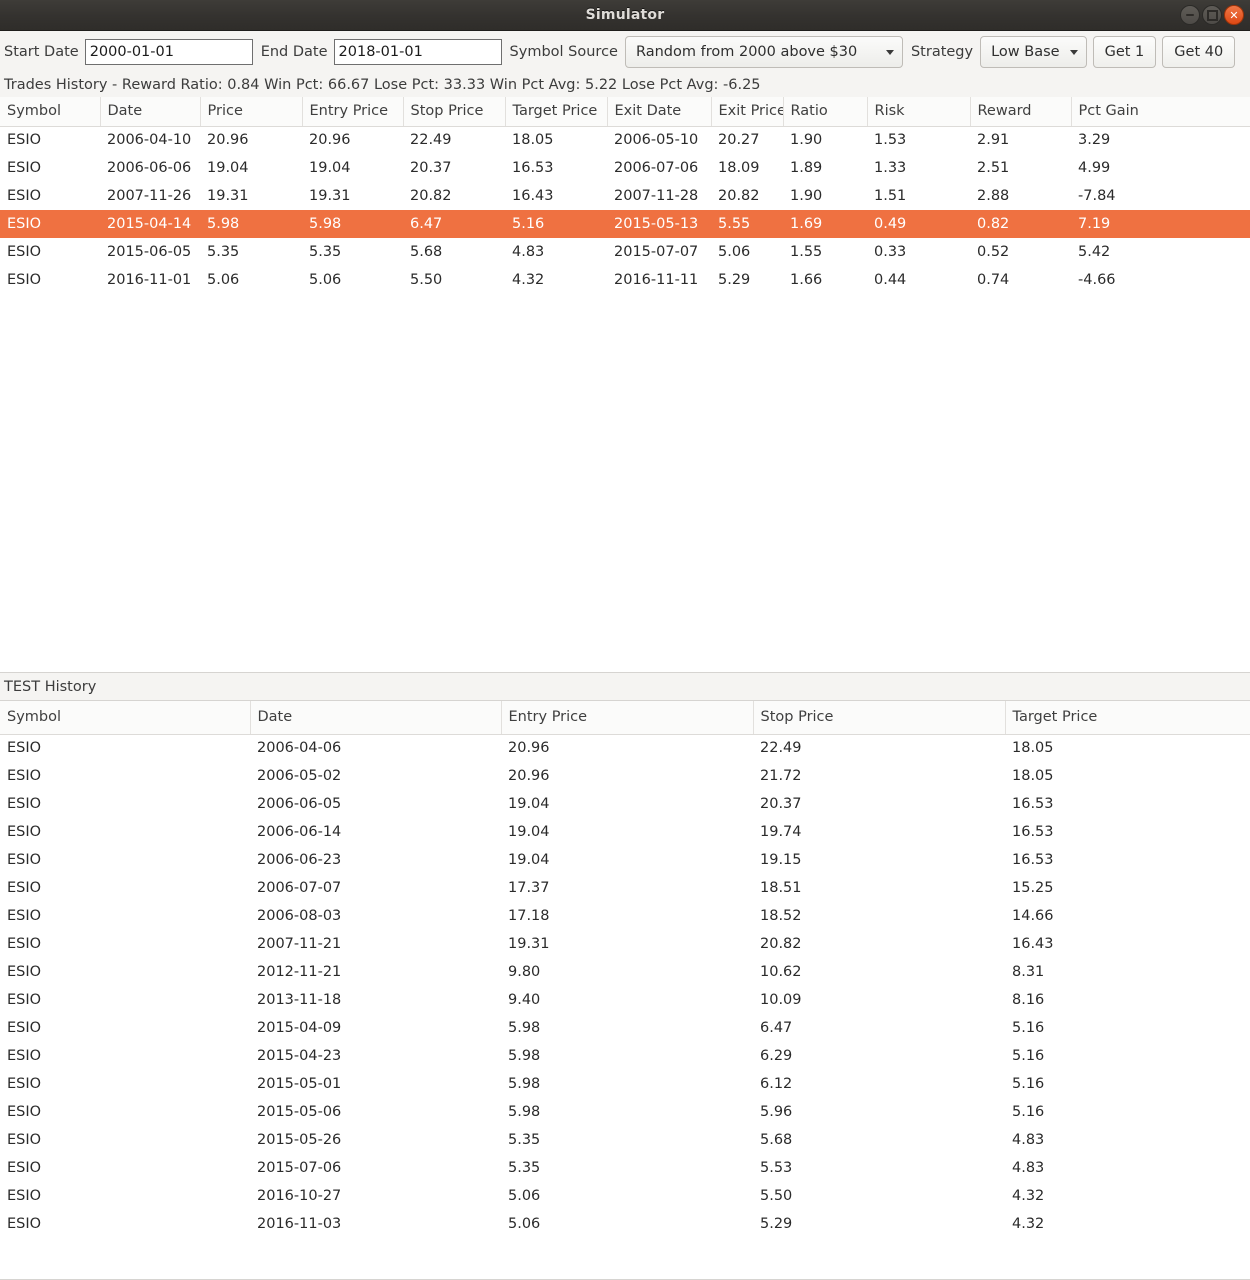  I want to click on test-column-header: Target Price, so click(1127, 718).